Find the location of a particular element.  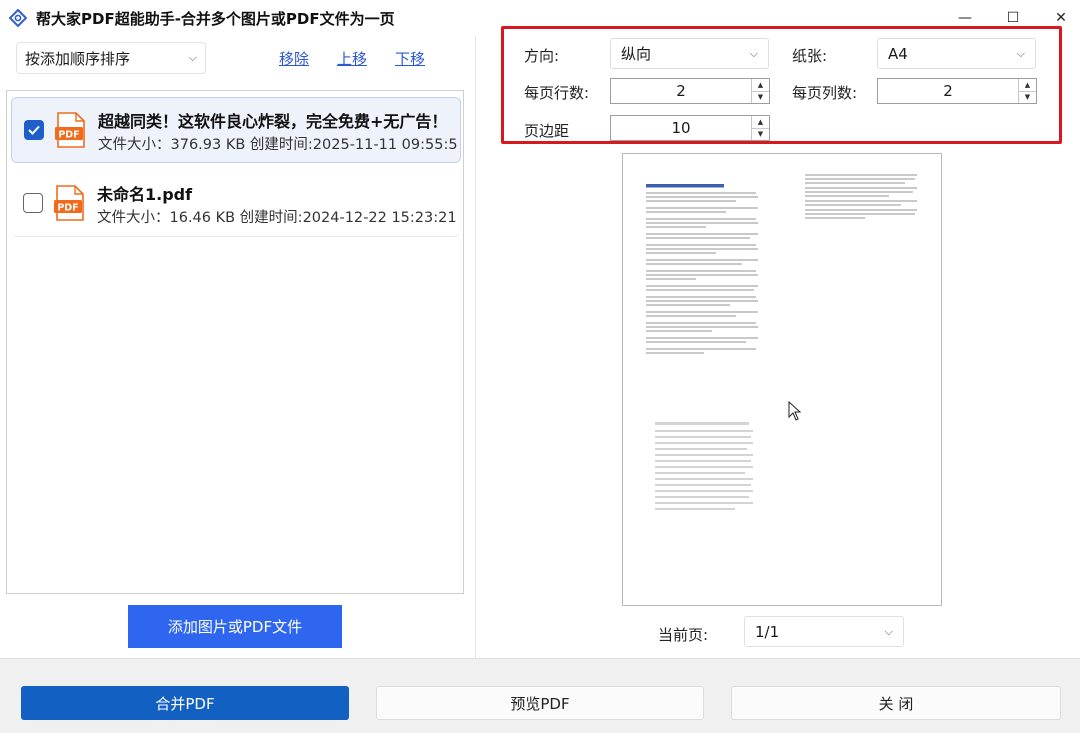

current-page-value: 1/1 is located at coordinates (767, 631).